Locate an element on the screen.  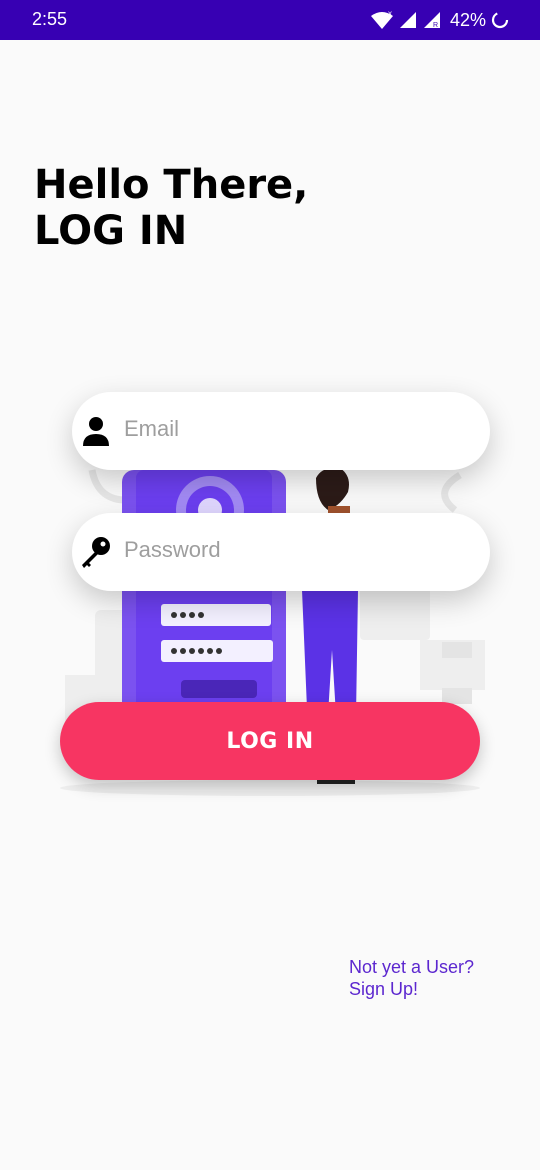
login-heading: LOG IN is located at coordinates (111, 231).